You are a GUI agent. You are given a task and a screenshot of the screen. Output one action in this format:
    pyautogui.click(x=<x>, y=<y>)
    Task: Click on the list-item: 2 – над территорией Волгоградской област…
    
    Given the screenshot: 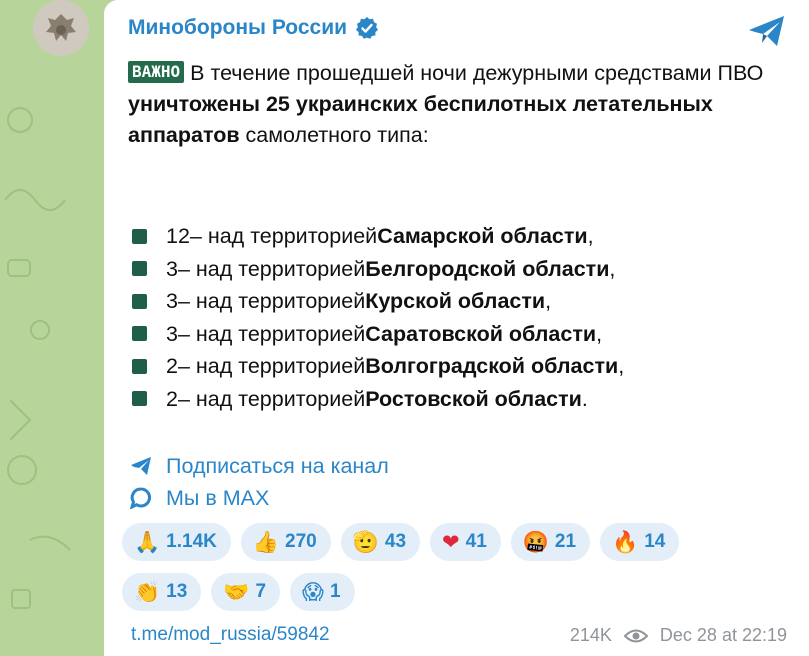 What is the action you would take?
    pyautogui.click(x=378, y=366)
    